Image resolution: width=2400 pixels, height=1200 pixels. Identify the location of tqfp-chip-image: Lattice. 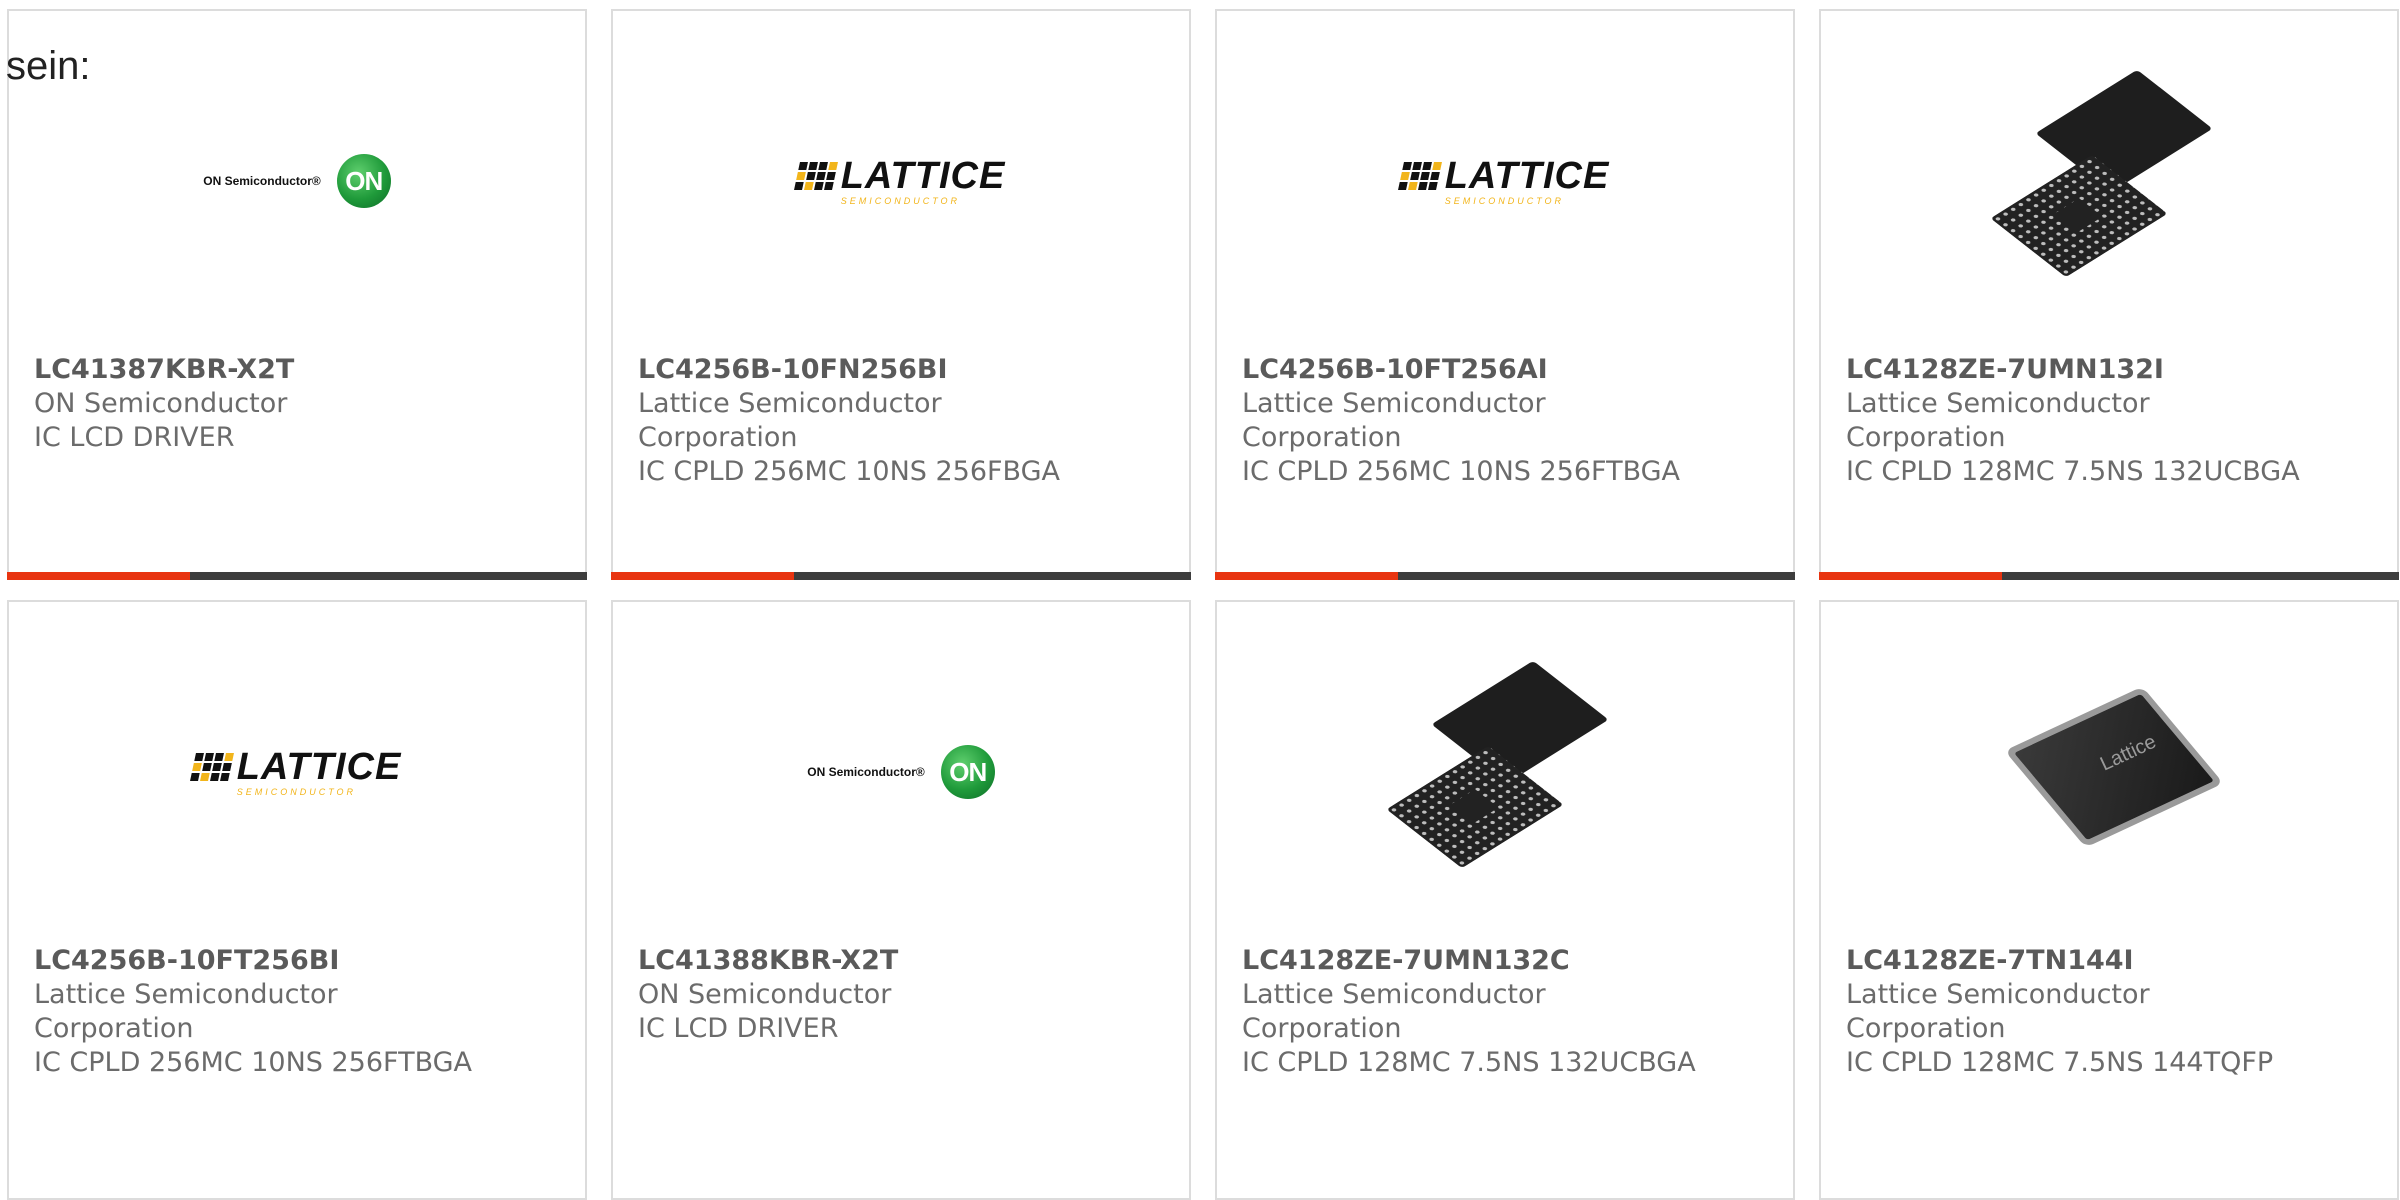
(2109, 772).